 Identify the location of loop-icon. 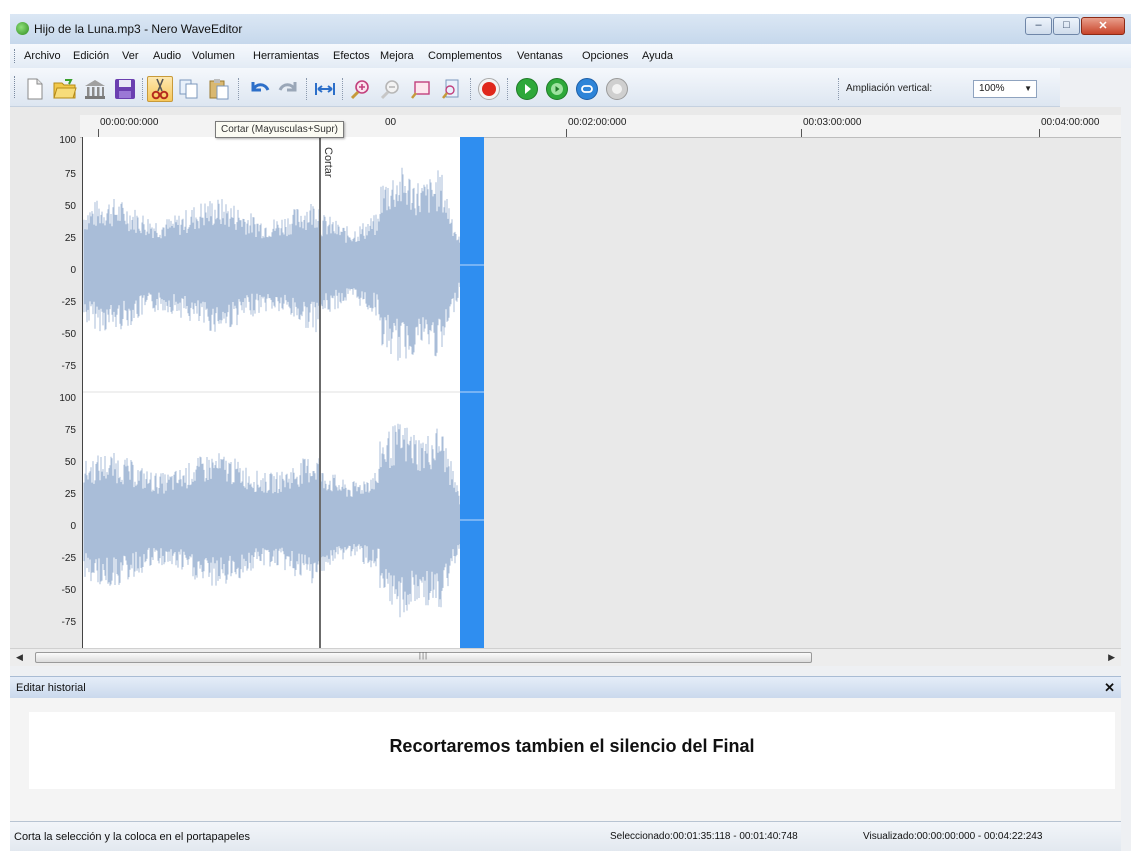
(587, 89).